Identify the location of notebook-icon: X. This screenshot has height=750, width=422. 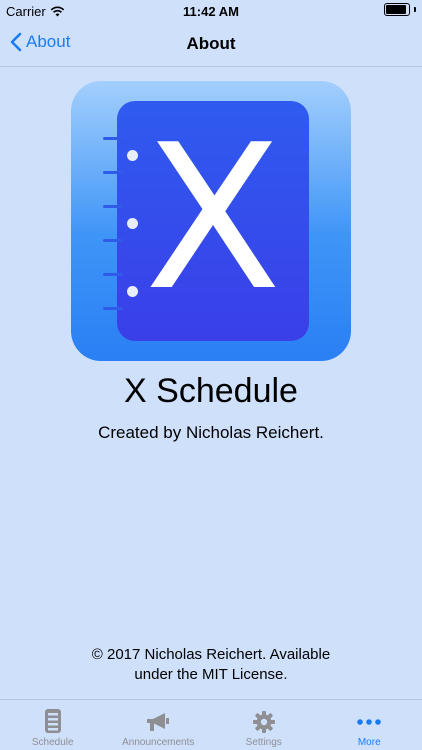
(213, 221).